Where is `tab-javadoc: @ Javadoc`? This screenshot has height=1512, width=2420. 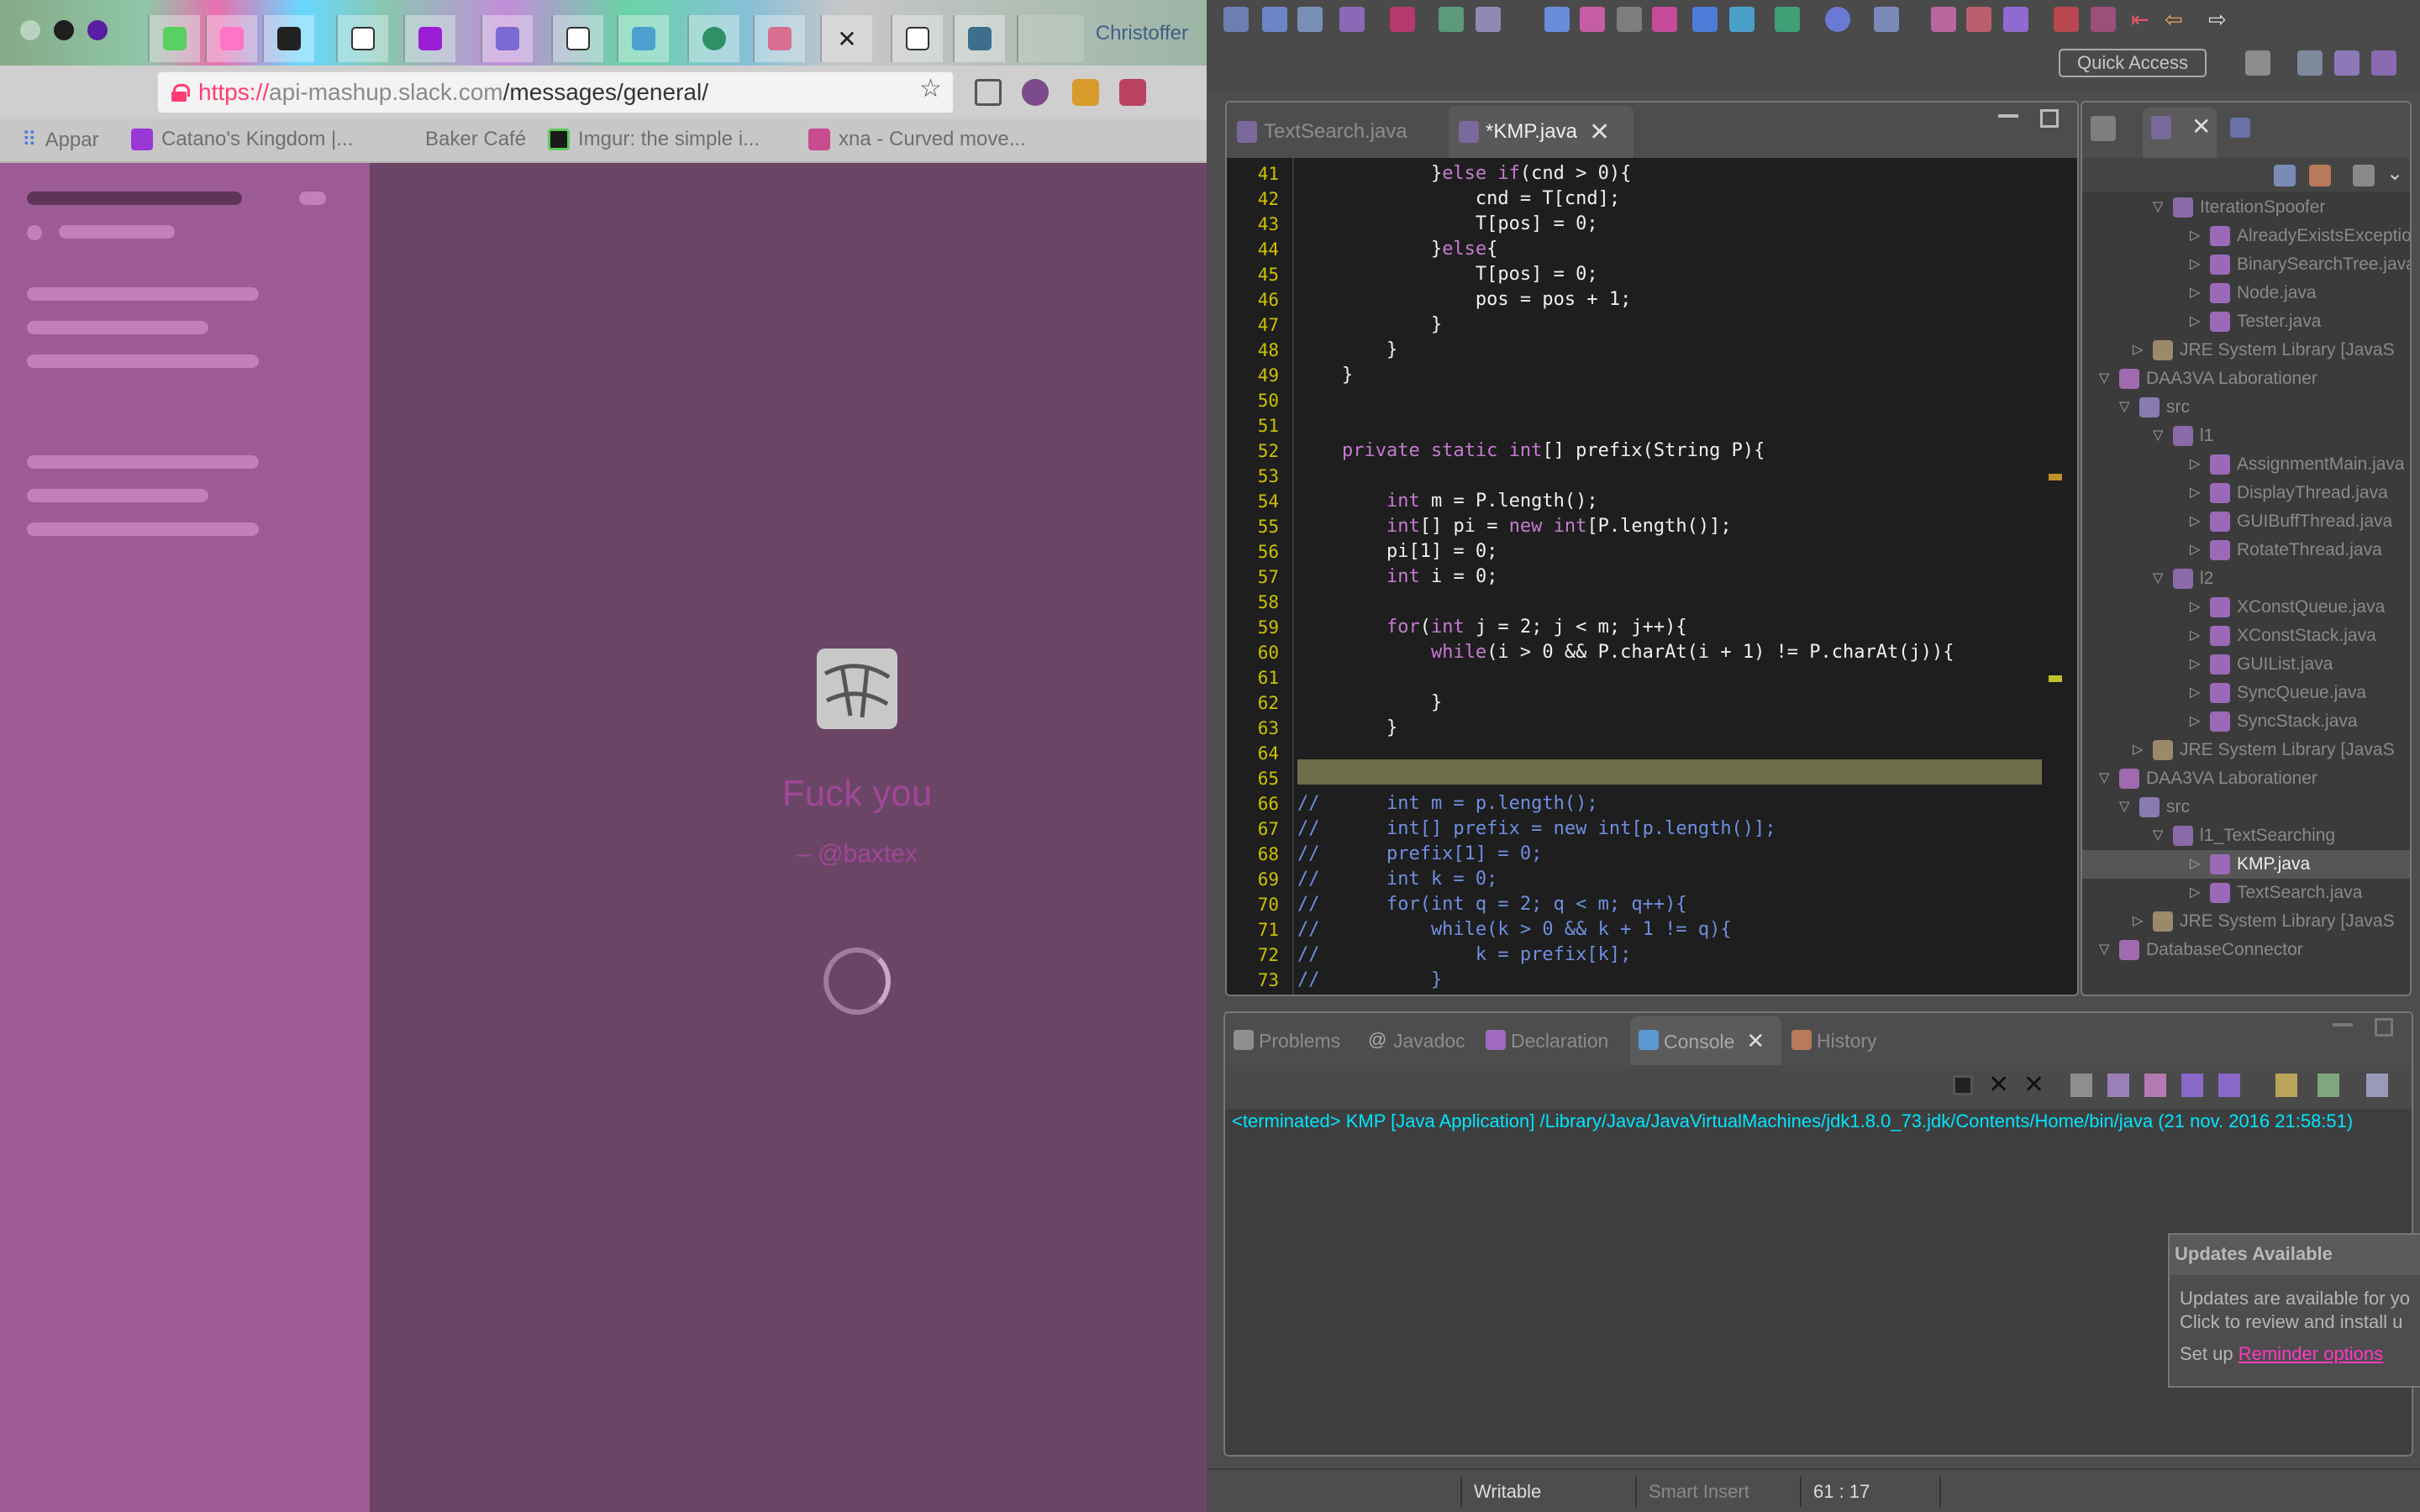 tab-javadoc: @ Javadoc is located at coordinates (1418, 1040).